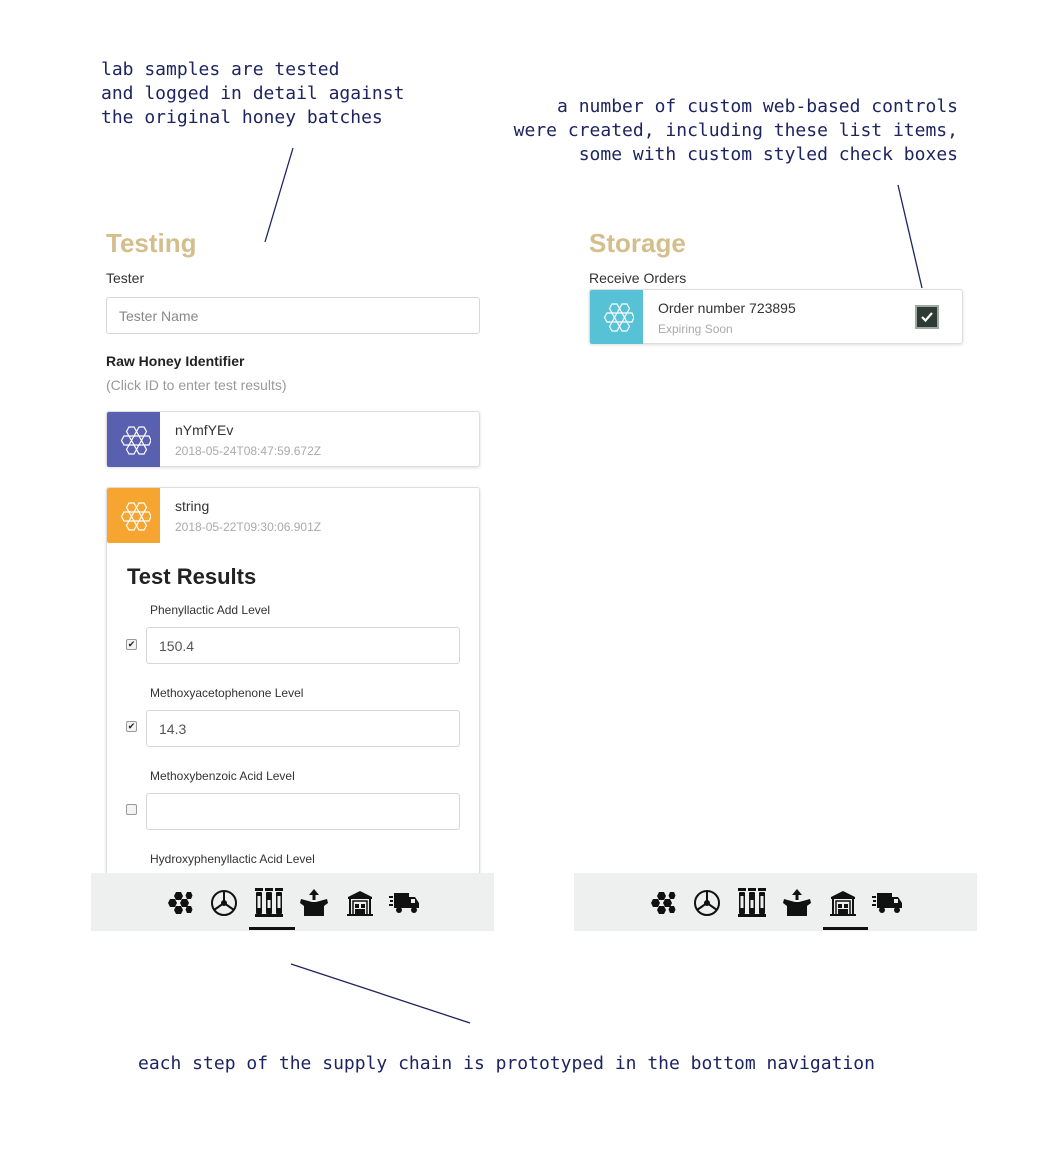 This screenshot has height=1158, width=1060. Describe the element at coordinates (210, 610) in the screenshot. I see `field-label-phenyllactic: Phenyllactic Add Level` at that location.